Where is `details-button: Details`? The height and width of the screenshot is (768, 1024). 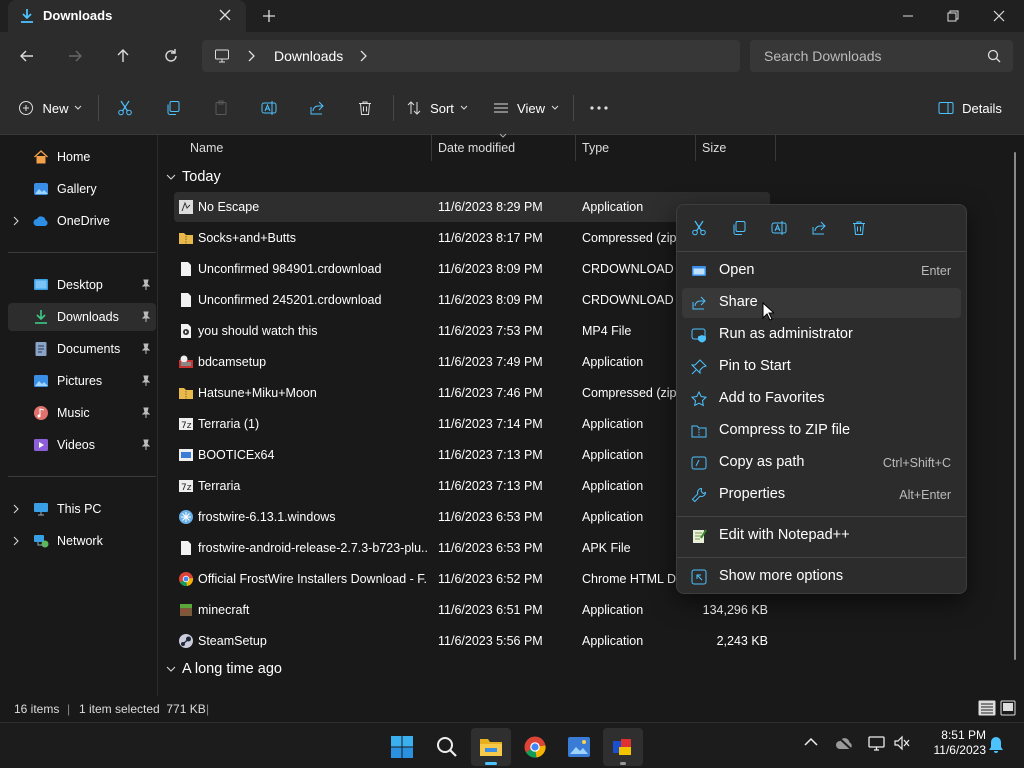
details-button: Details is located at coordinates (970, 108).